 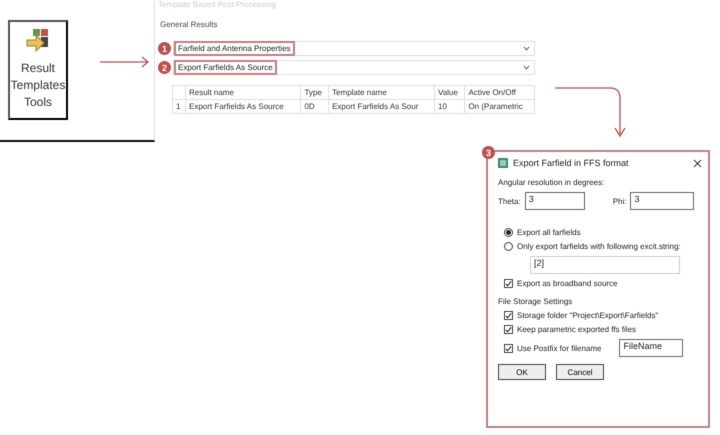 I want to click on column-header: Result name, so click(x=243, y=93).